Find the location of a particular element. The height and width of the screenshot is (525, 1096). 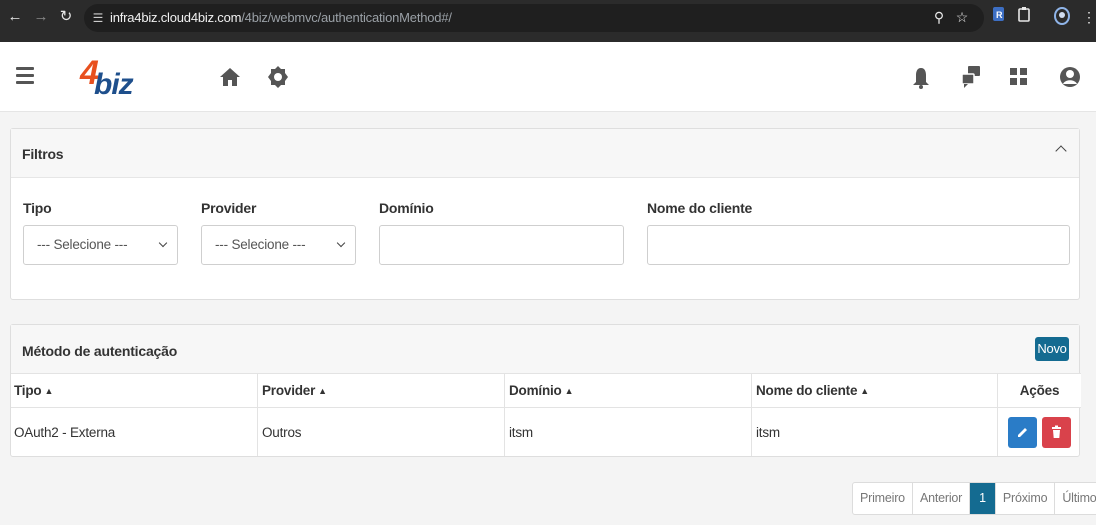

app-header: 4 biz is located at coordinates (548, 77).